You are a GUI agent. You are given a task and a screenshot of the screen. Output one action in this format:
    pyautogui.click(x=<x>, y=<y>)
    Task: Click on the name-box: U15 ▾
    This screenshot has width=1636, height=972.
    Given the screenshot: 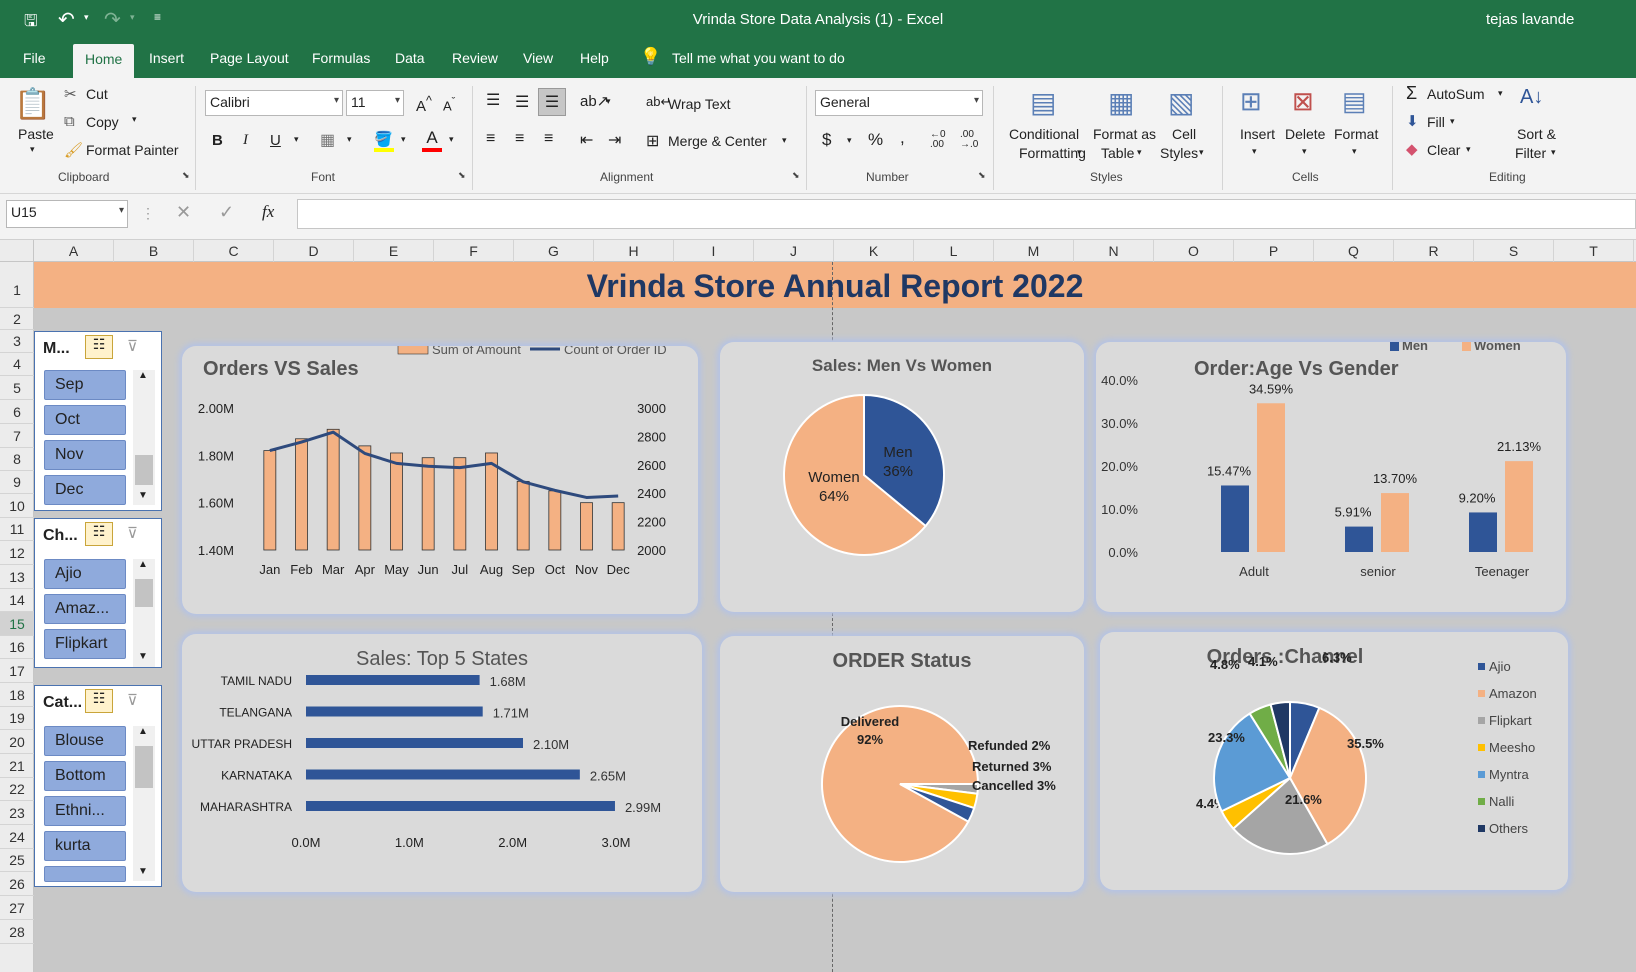 What is the action you would take?
    pyautogui.click(x=67, y=214)
    